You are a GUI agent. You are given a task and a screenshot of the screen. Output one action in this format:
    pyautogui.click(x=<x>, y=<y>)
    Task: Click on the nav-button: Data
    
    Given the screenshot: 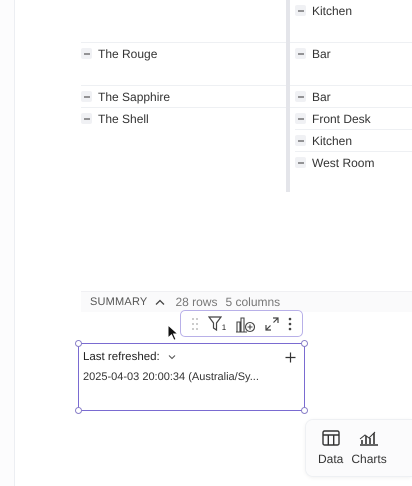 What is the action you would take?
    pyautogui.click(x=331, y=448)
    